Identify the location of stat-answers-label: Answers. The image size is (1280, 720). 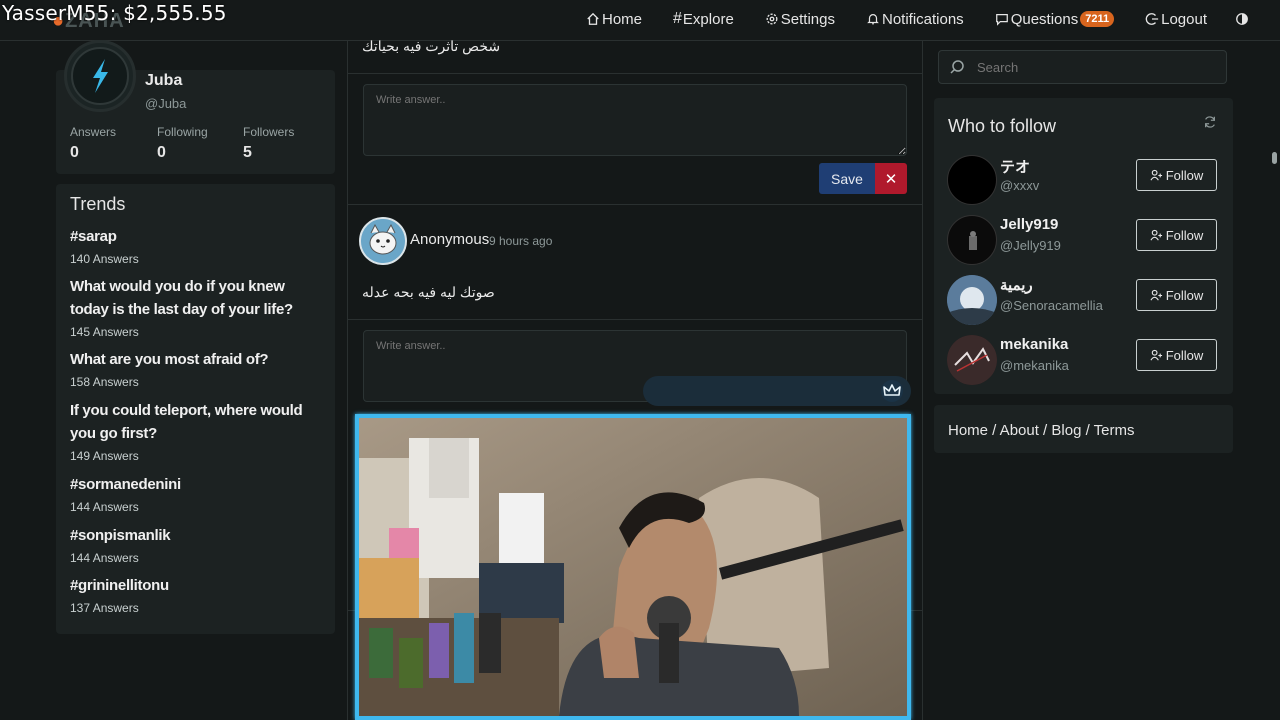
(93, 132).